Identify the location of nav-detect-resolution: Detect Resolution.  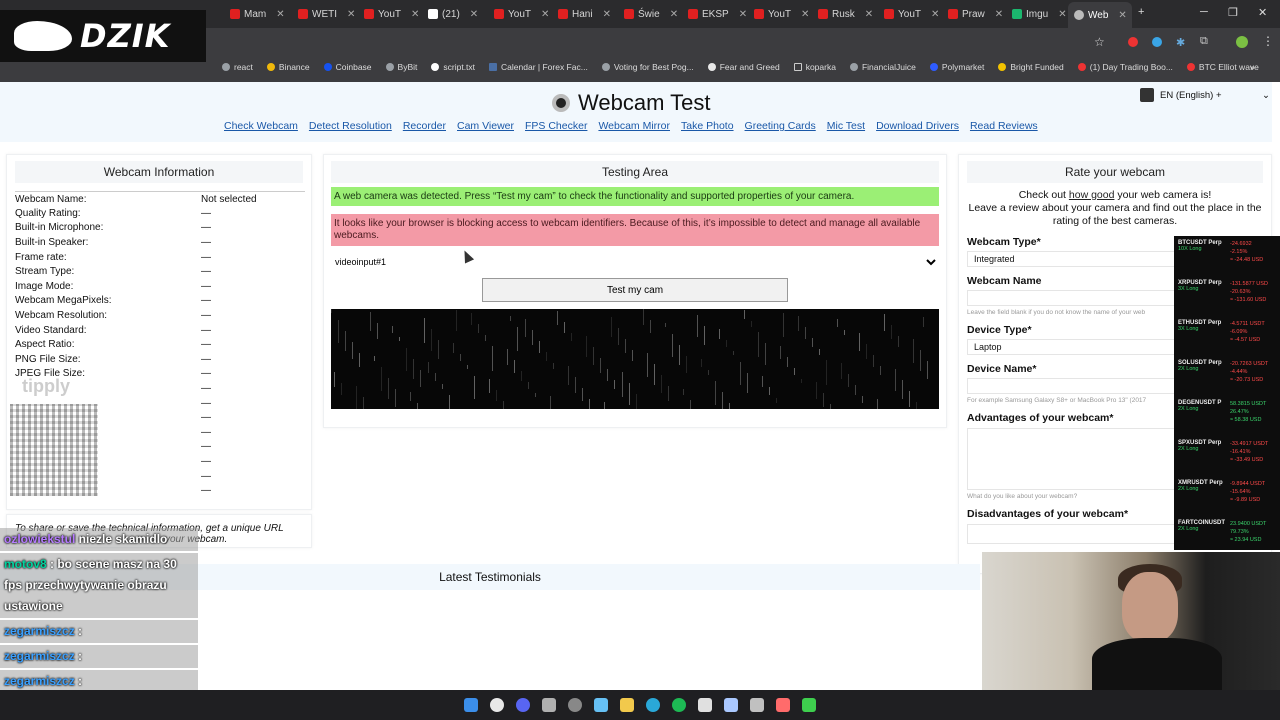
(350, 126).